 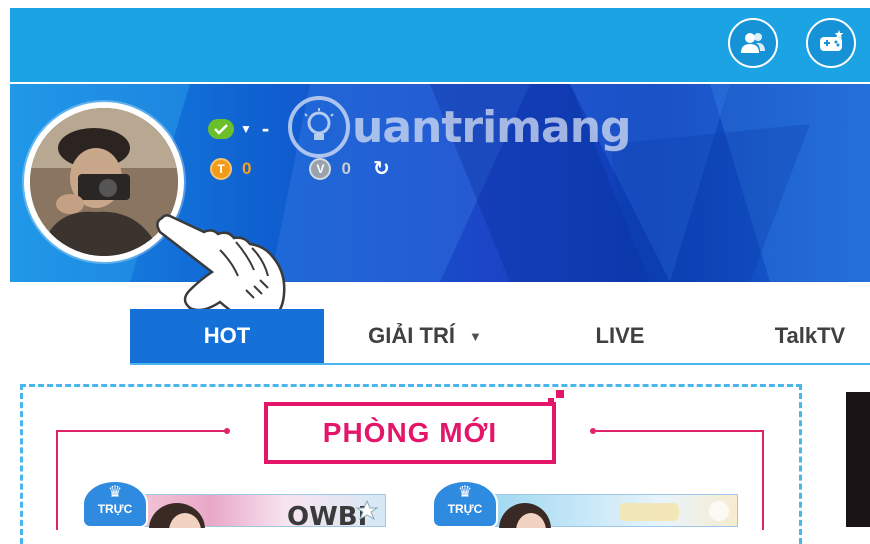 What do you see at coordinates (264, 521) in the screenshot?
I see `room-thumbnail-image: OWBI` at bounding box center [264, 521].